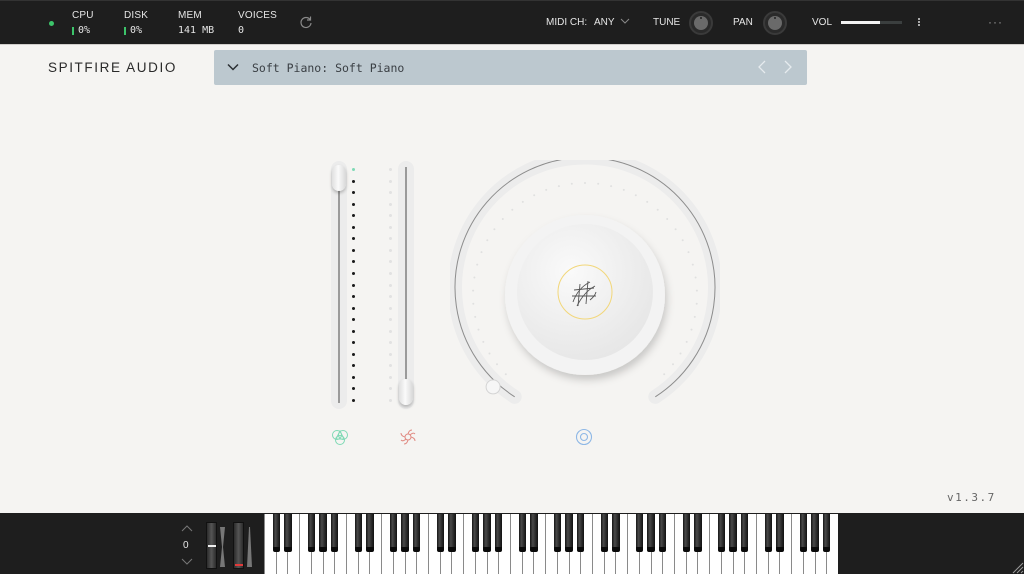  Describe the element at coordinates (276, 533) in the screenshot. I see `black-key-C#0` at that location.